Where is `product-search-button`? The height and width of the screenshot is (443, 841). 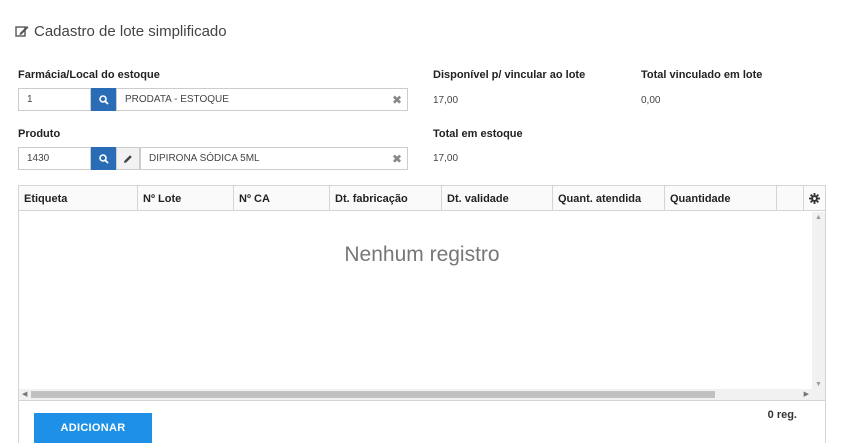 product-search-button is located at coordinates (103, 158).